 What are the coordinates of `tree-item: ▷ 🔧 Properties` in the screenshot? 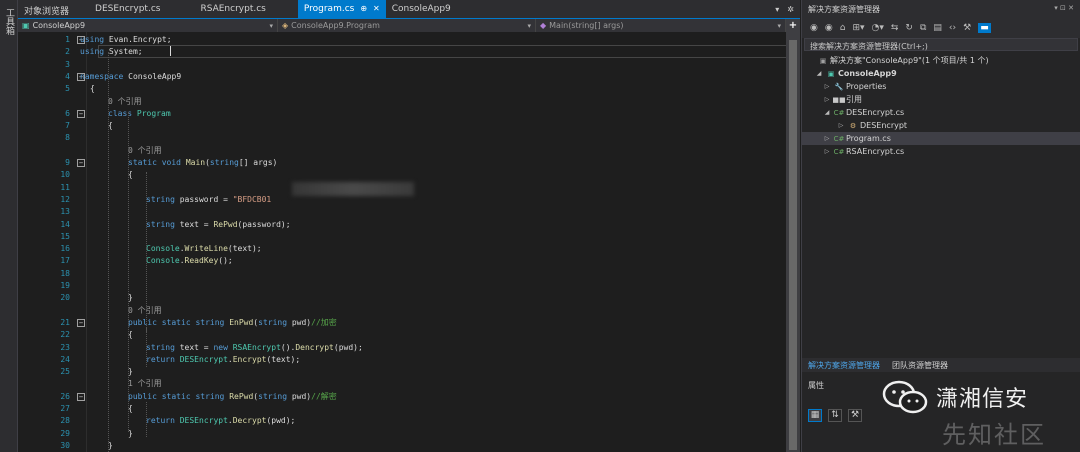 It's located at (941, 86).